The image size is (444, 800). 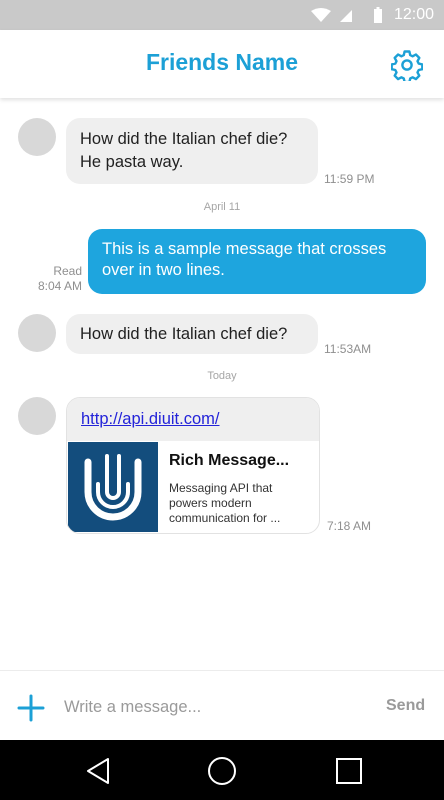 I want to click on message-timestamp: 7:18 AM, so click(x=349, y=526).